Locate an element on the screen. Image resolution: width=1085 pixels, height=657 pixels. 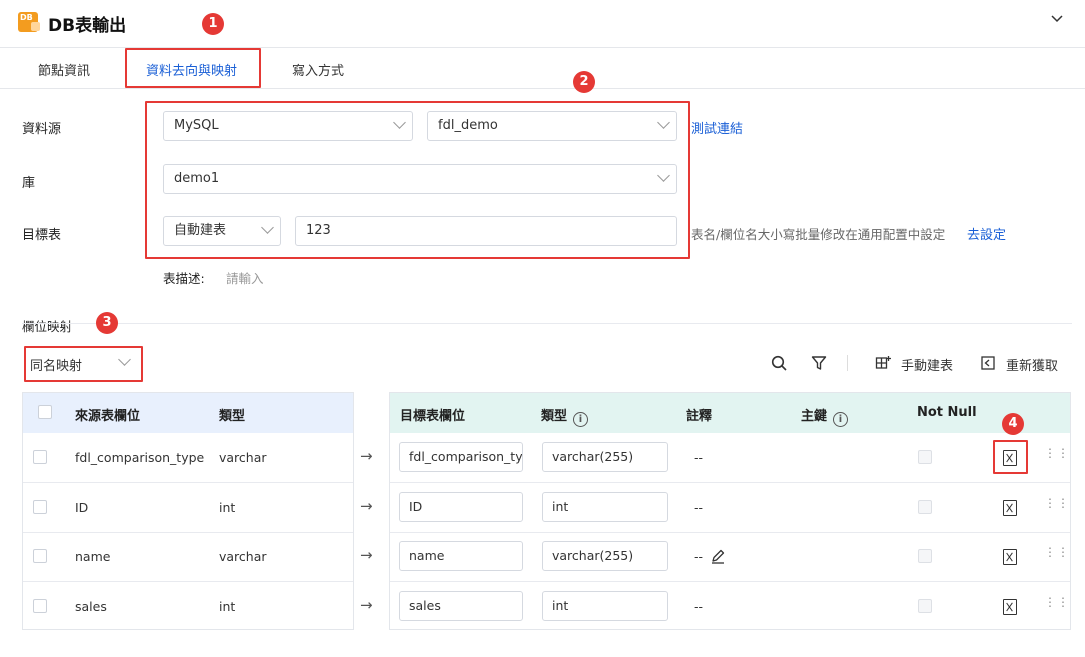
target-field-input: fdl_comparison_ty is located at coordinates (461, 457).